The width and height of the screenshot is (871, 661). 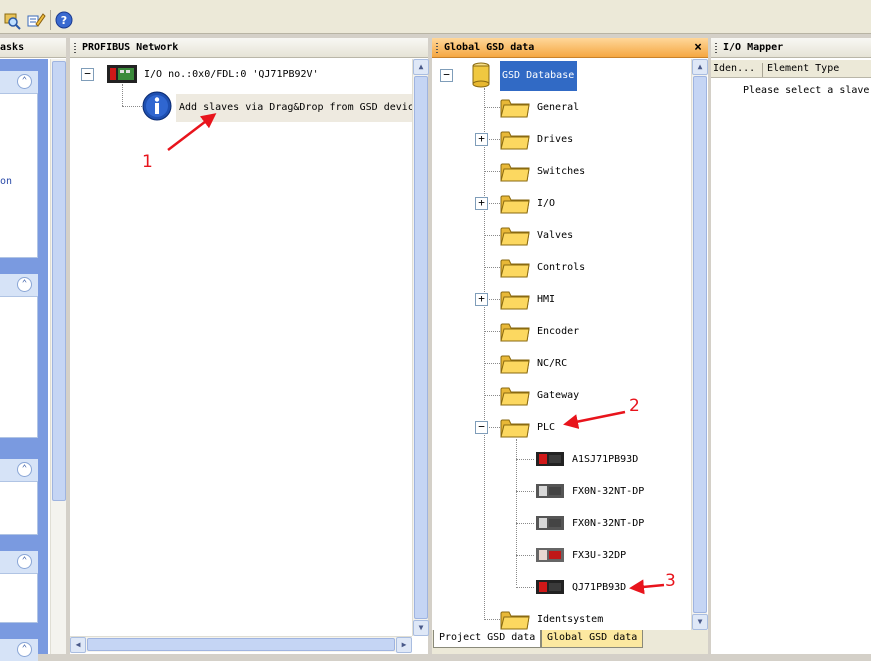 What do you see at coordinates (33, 48) in the screenshot?
I see `tasks-panel-title: Tasks` at bounding box center [33, 48].